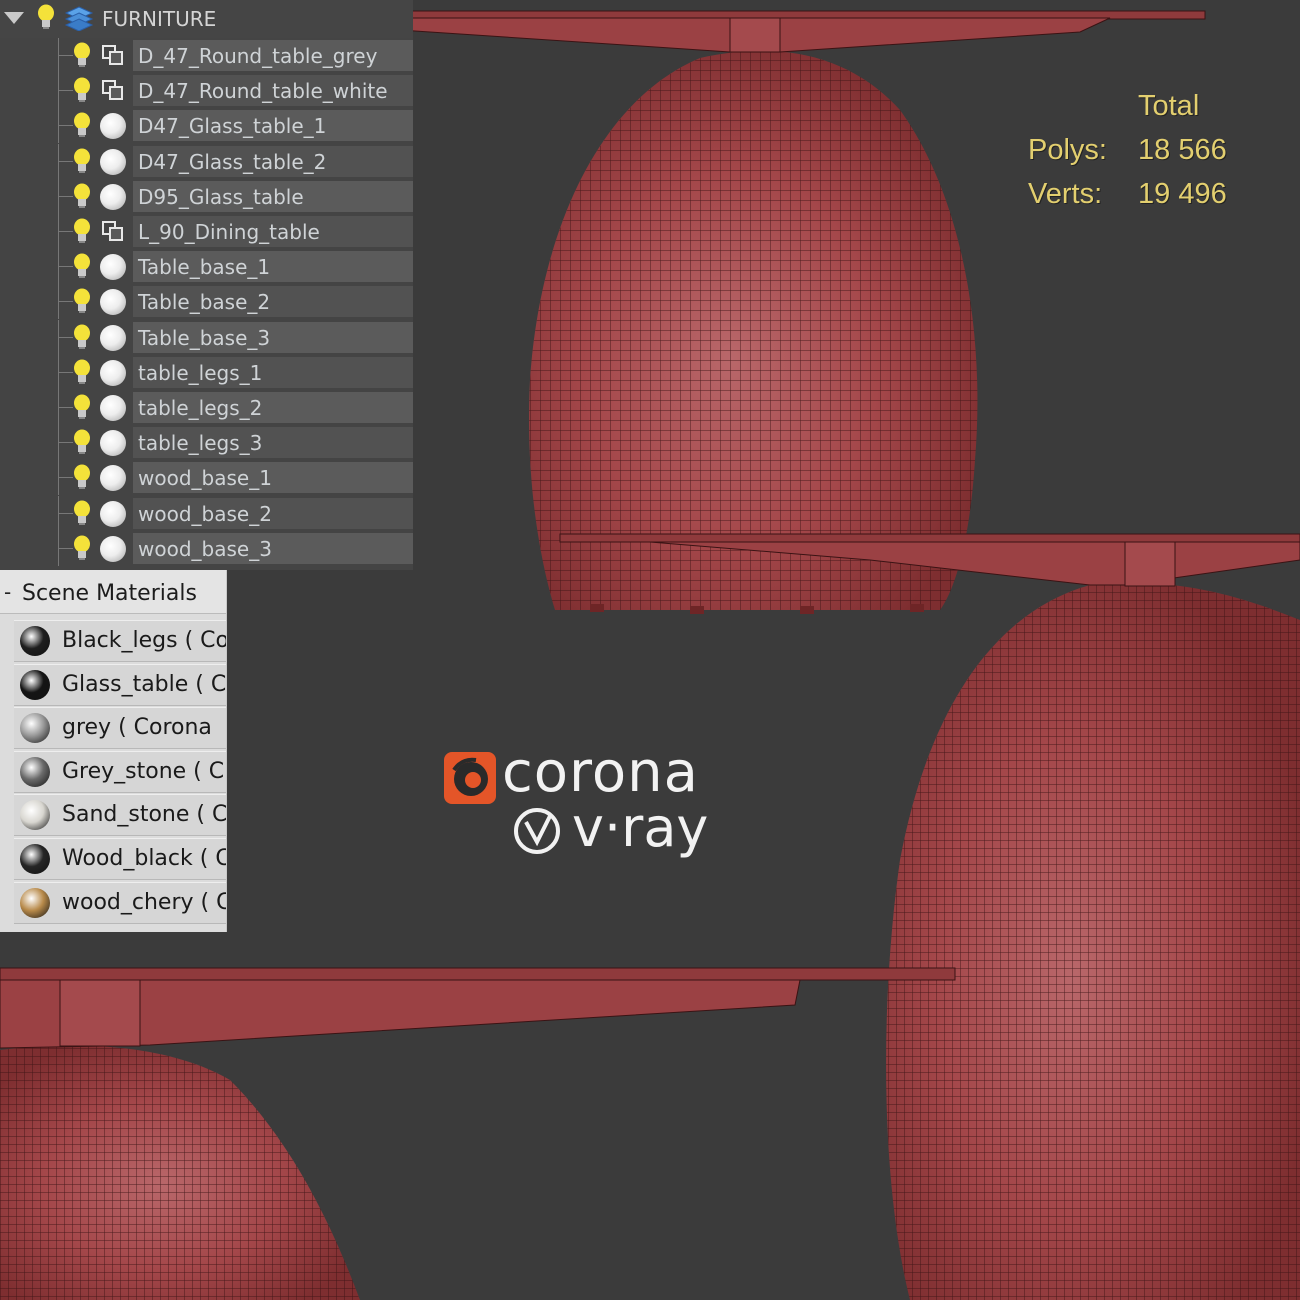  Describe the element at coordinates (273, 337) in the screenshot. I see `object-name-cell: Table_base_3` at that location.